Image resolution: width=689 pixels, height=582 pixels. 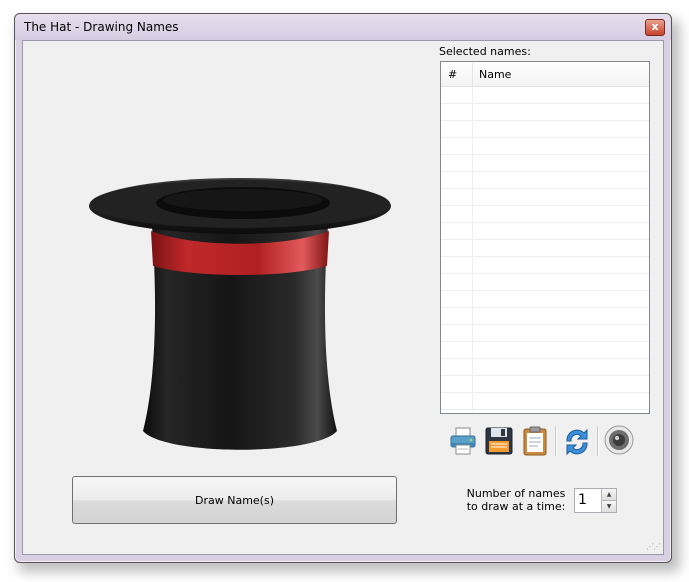 I want to click on stepper-up-button: ▲, so click(x=608, y=495).